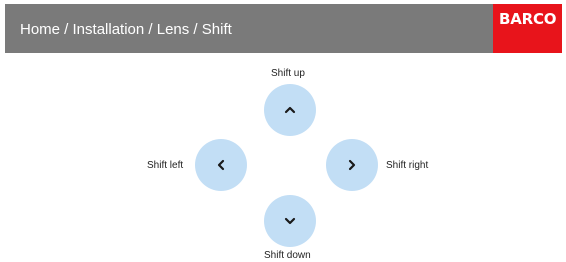 The width and height of the screenshot is (566, 262). I want to click on chevron-right-icon, so click(352, 165).